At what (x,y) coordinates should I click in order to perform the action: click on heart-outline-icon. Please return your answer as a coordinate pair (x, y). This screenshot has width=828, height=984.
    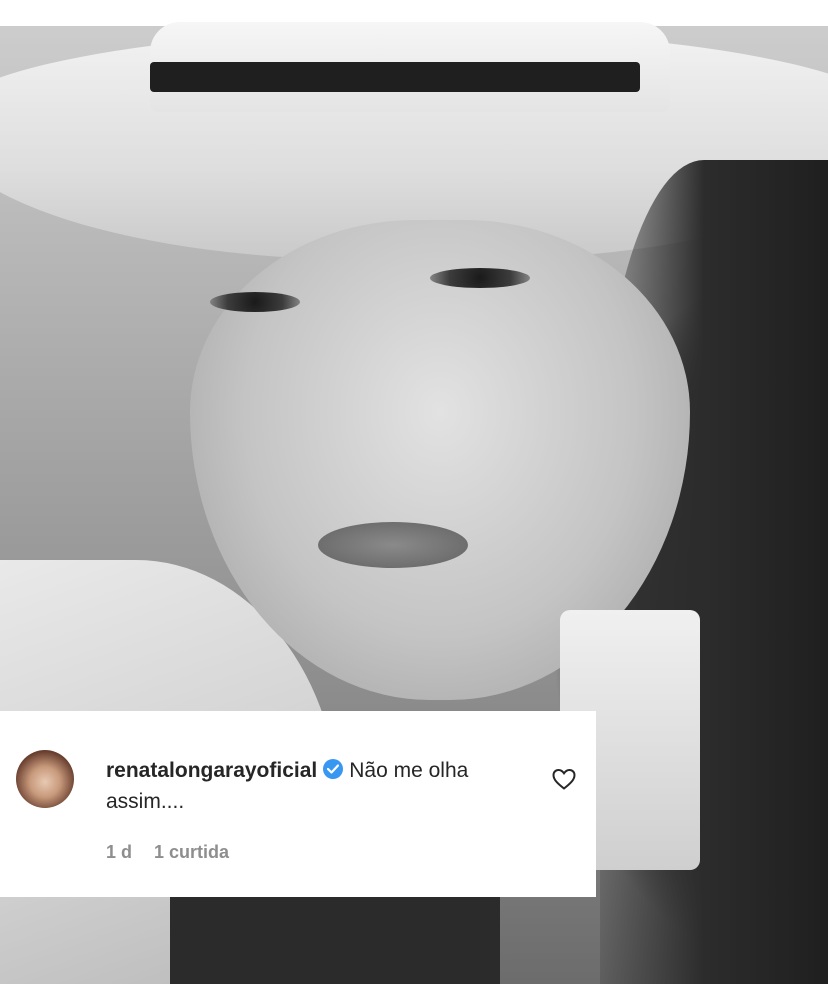
    Looking at the image, I should click on (564, 779).